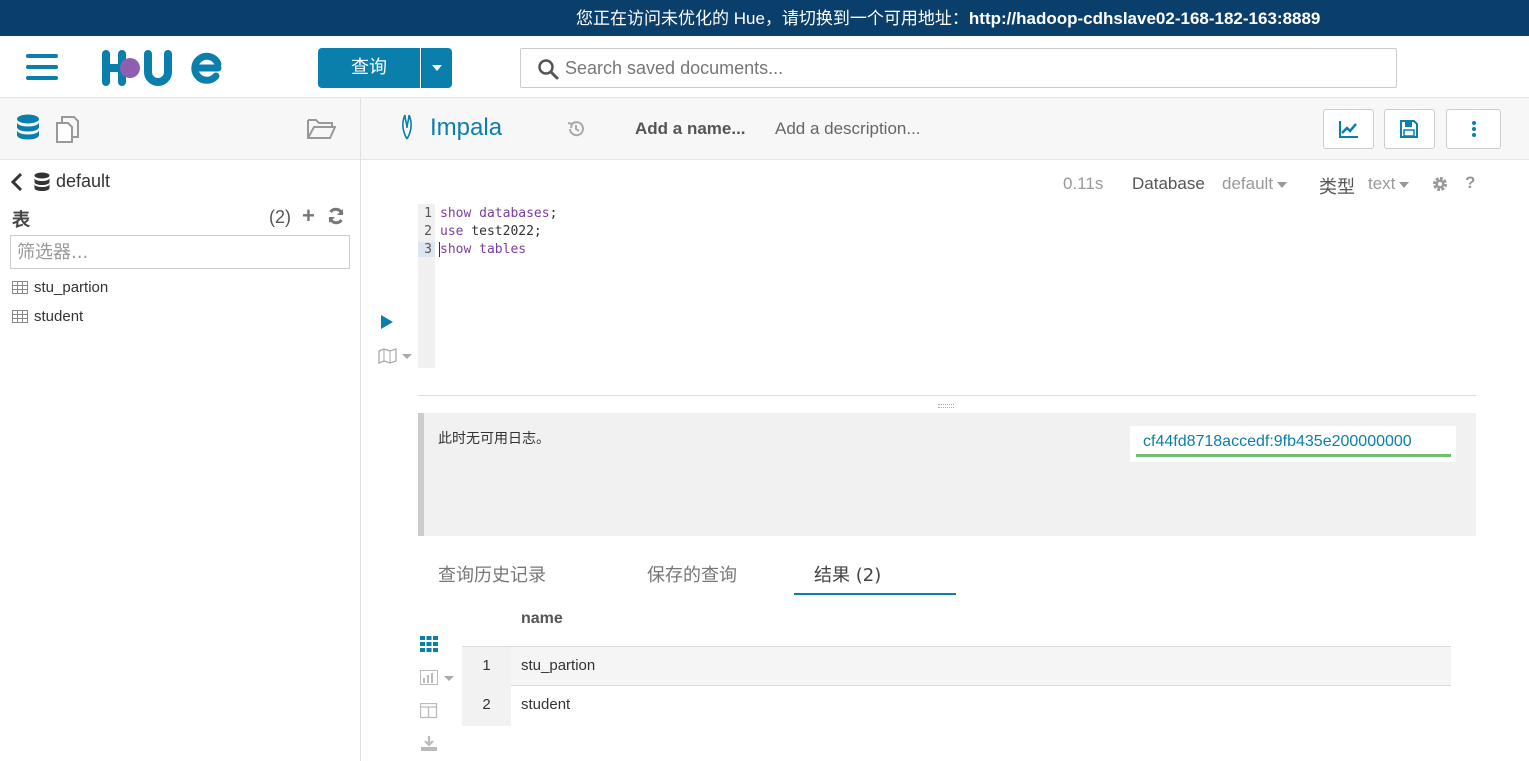 Image resolution: width=1529 pixels, height=761 pixels. Describe the element at coordinates (1382, 183) in the screenshot. I see `type-value: text` at that location.